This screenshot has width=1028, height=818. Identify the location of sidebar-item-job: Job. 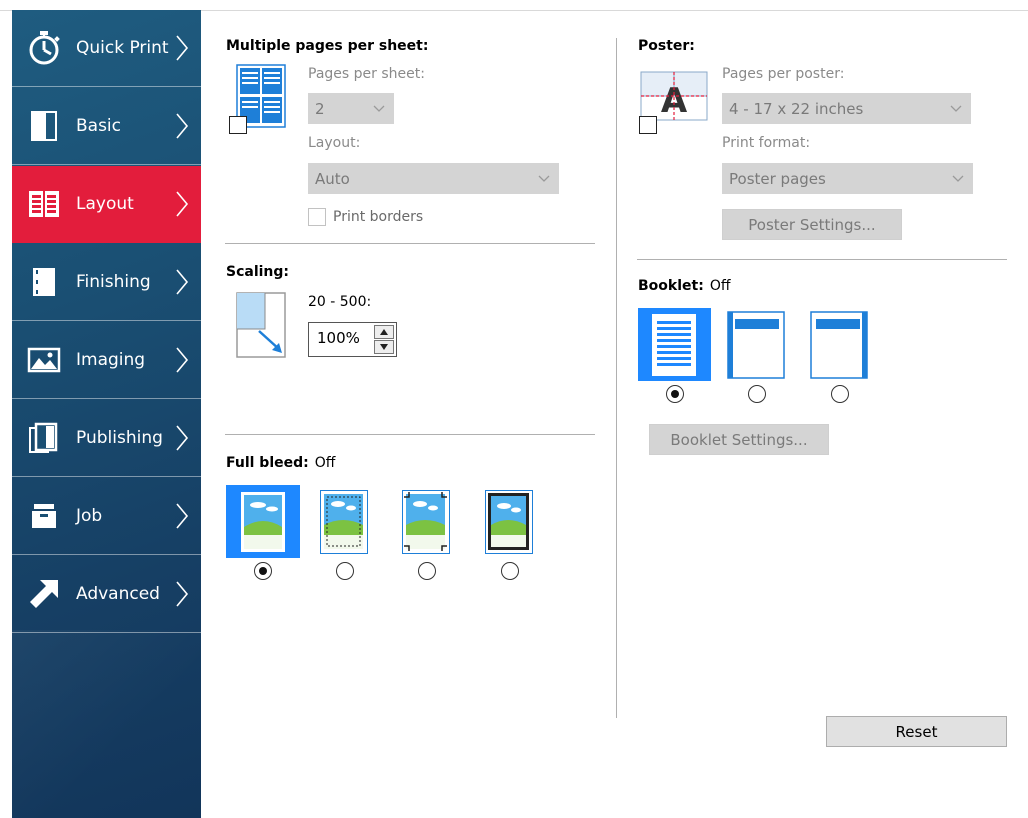
(106, 516).